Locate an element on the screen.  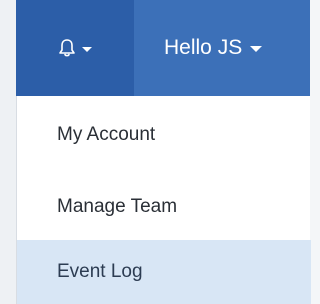
page-gutter is located at coordinates (8, 152).